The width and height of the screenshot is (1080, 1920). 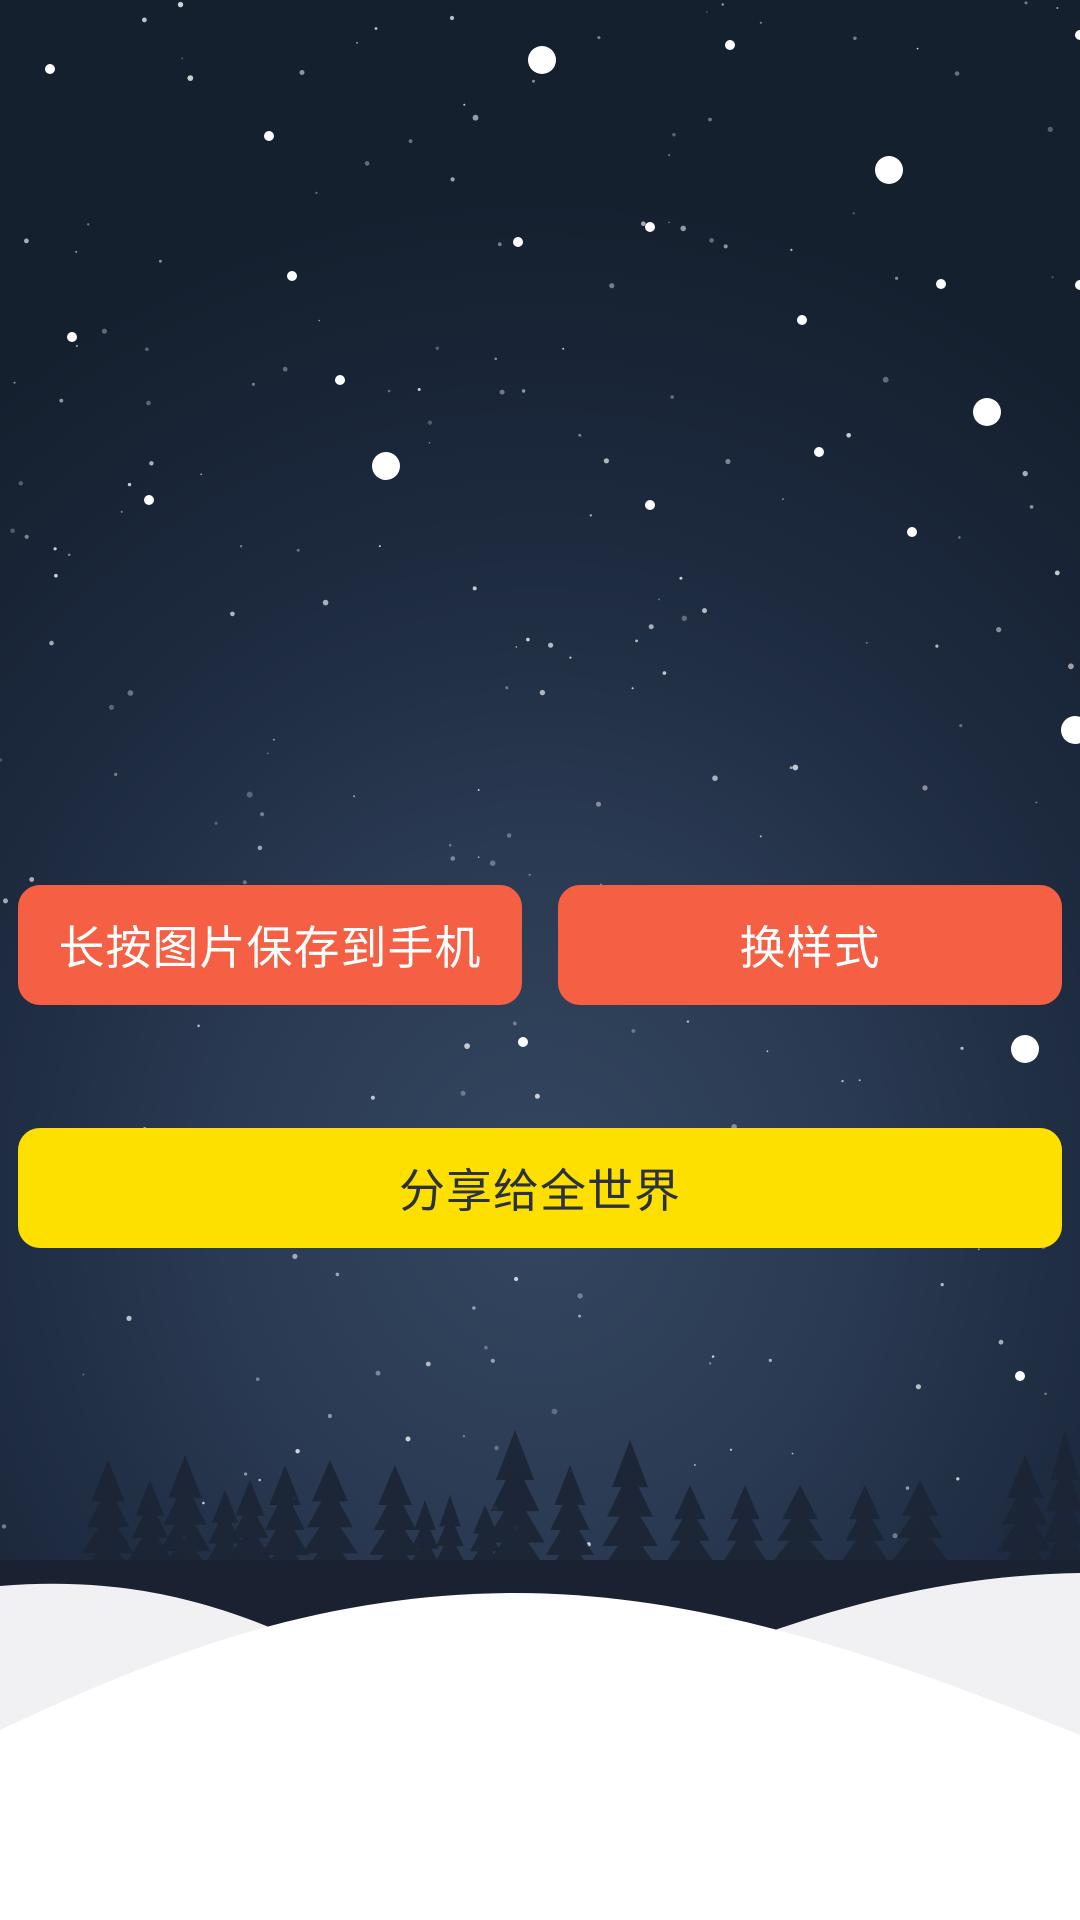 What do you see at coordinates (810, 945) in the screenshot?
I see `change-style-button: 换样式` at bounding box center [810, 945].